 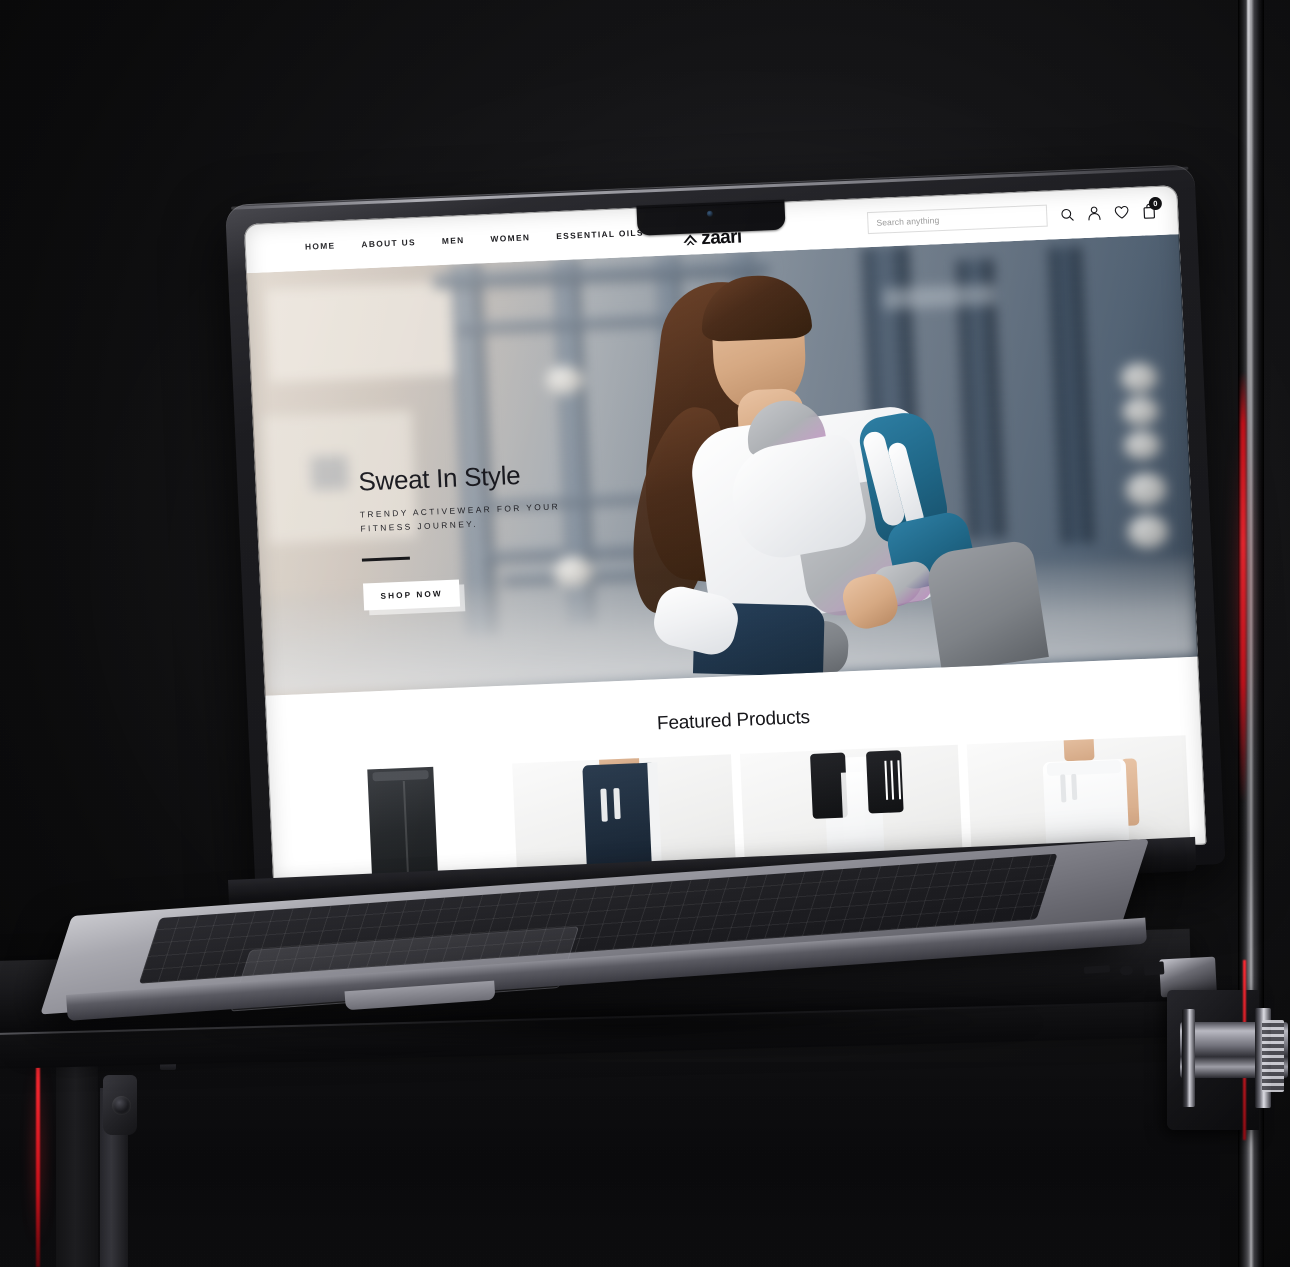 I want to click on nav-item-about-us: ABOUT US, so click(x=388, y=243).